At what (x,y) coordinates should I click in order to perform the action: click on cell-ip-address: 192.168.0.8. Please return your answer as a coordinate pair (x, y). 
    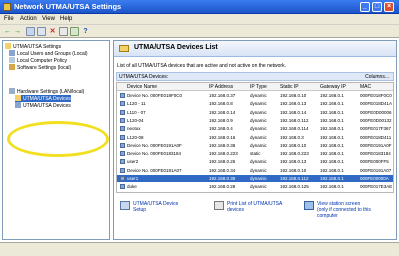
    Looking at the image, I should click on (221, 104).